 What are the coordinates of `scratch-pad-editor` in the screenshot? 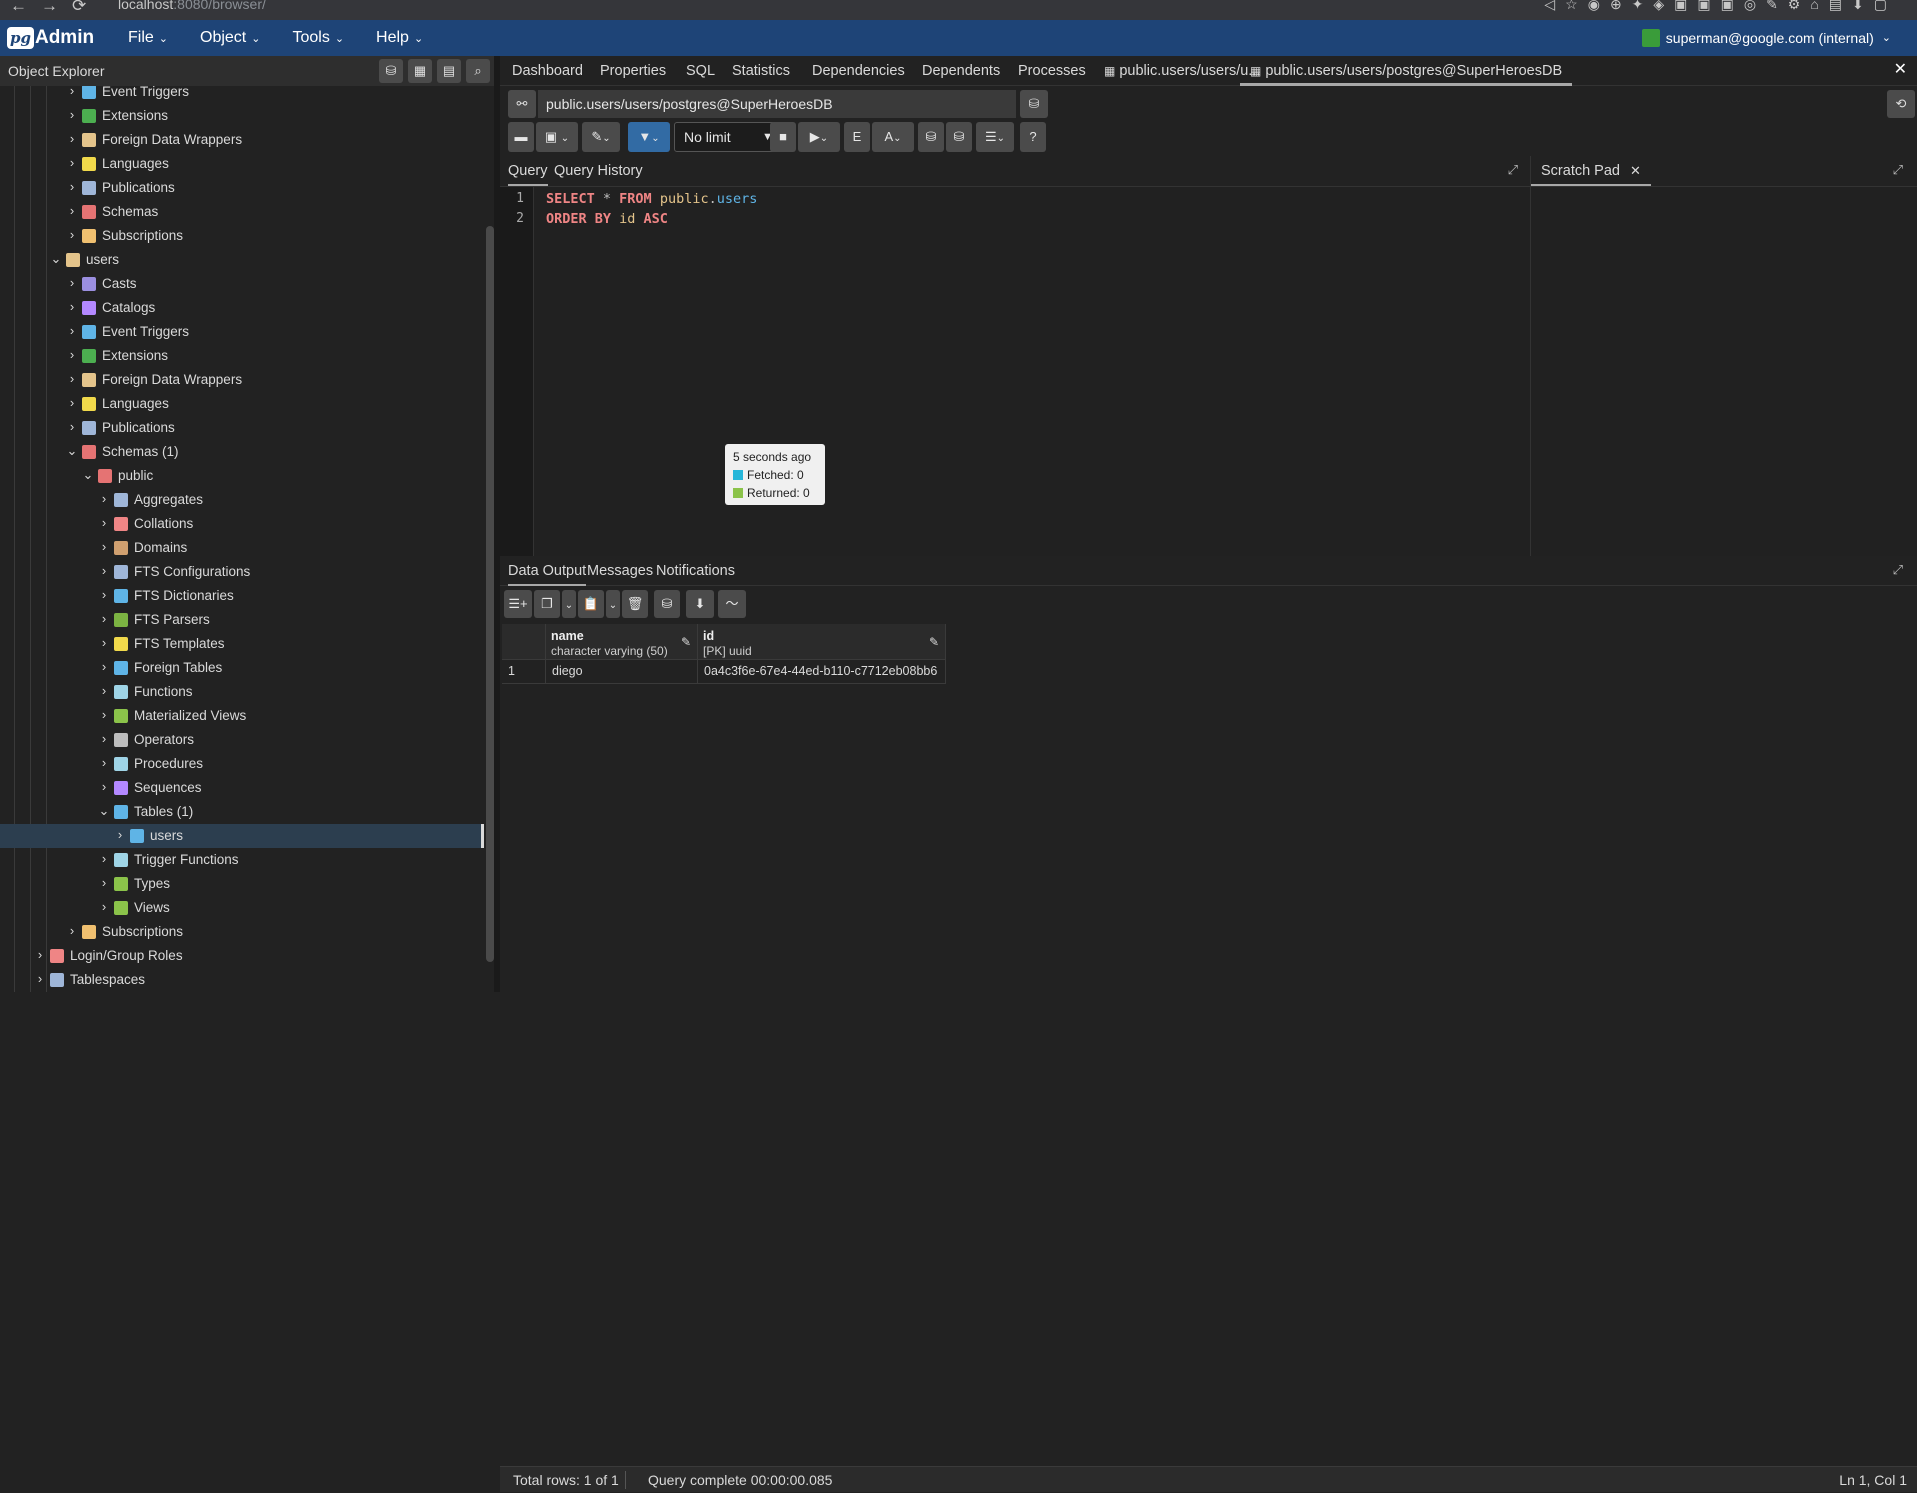 It's located at (1724, 371).